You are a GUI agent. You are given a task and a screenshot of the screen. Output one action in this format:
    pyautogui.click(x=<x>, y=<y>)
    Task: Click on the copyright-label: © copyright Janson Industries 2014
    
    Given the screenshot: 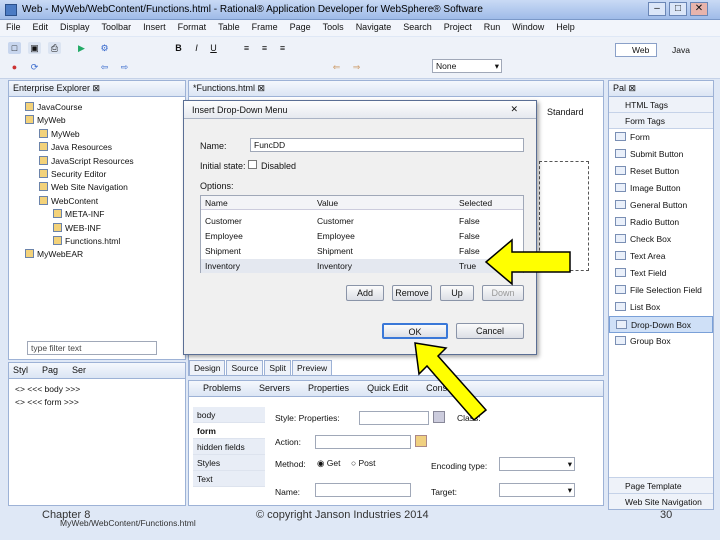 What is the action you would take?
    pyautogui.click(x=342, y=515)
    